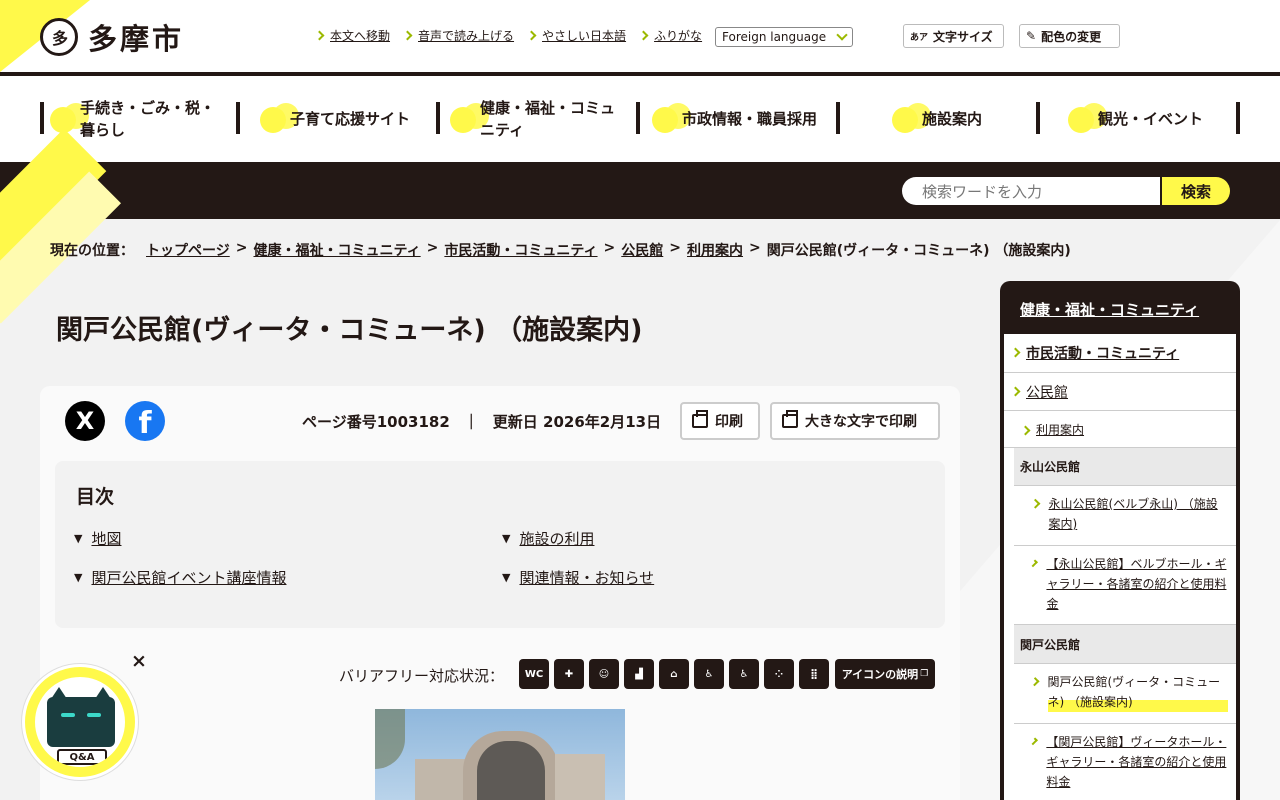 The width and height of the screenshot is (1280, 800). What do you see at coordinates (481, 421) in the screenshot?
I see `page-meta: ページ番号1003182 ｜ 更新日 2026年2月13日` at bounding box center [481, 421].